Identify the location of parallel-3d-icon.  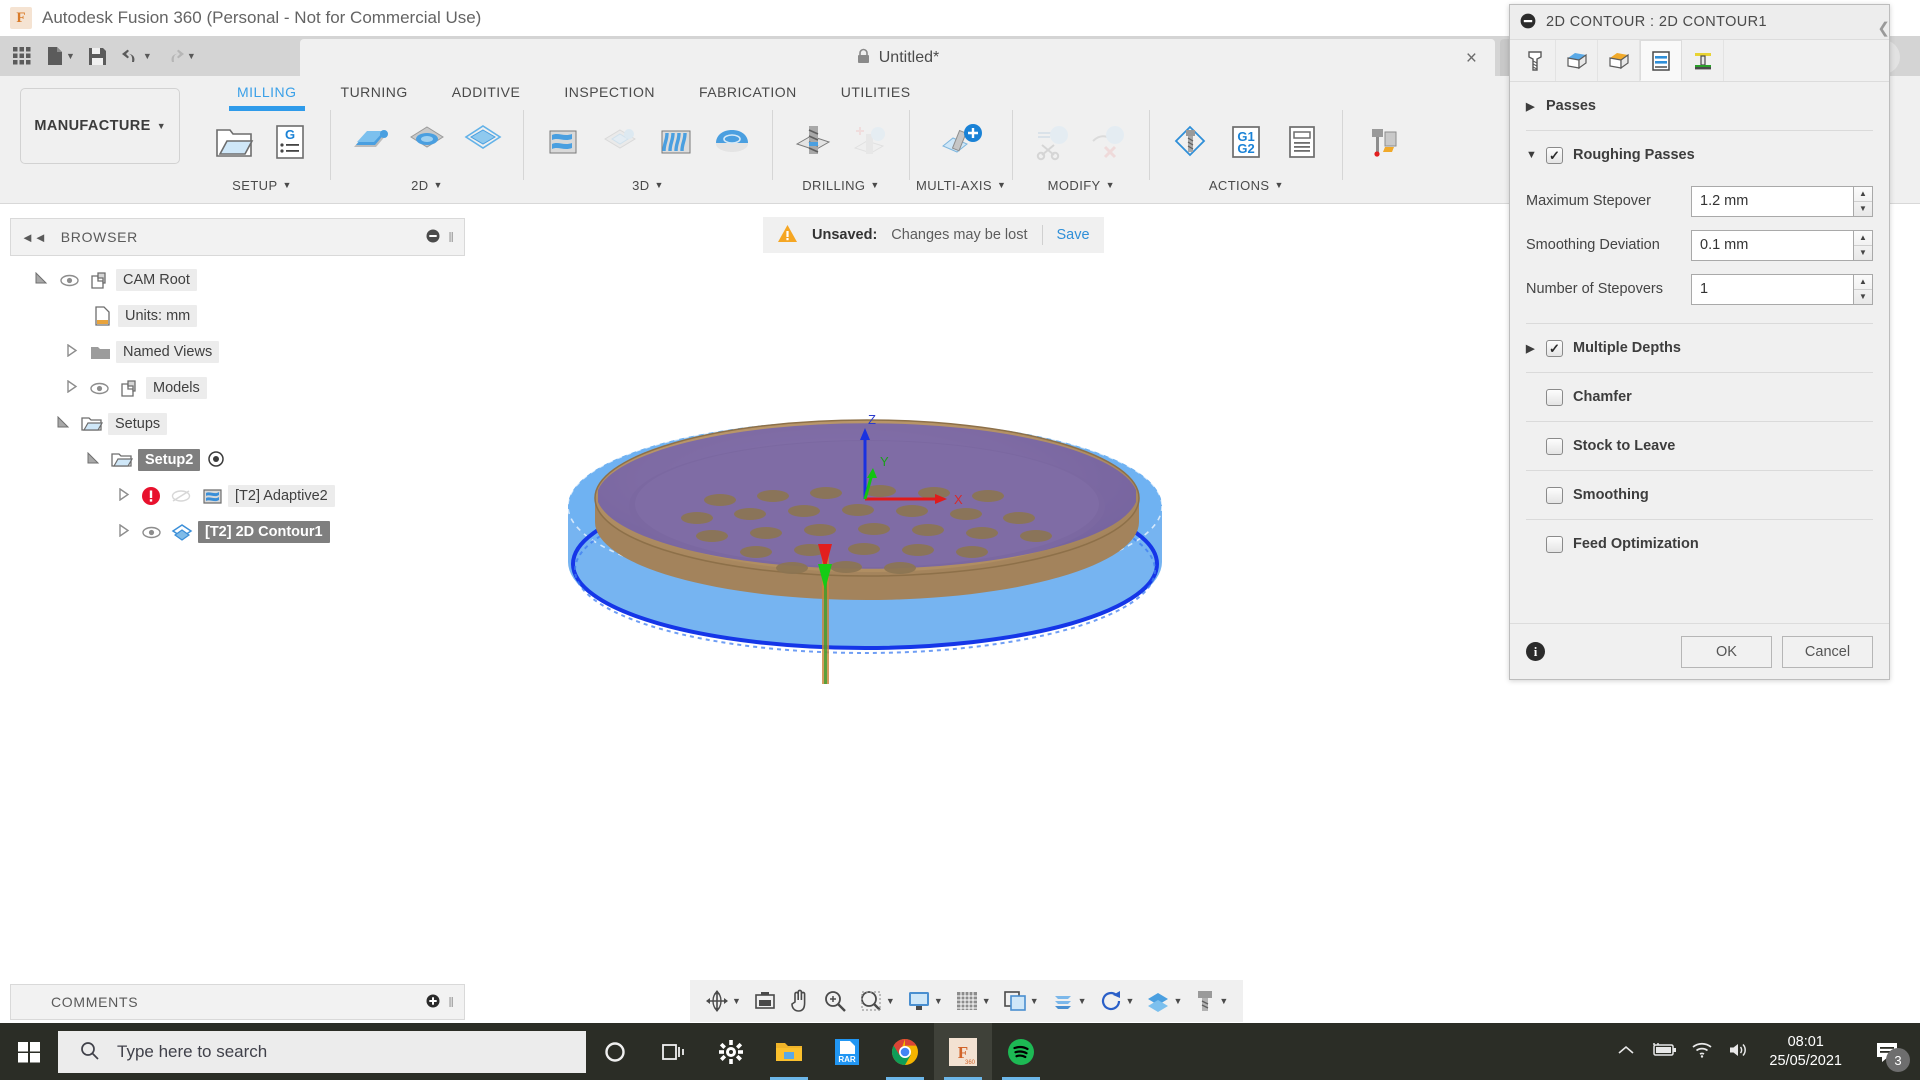
(676, 142).